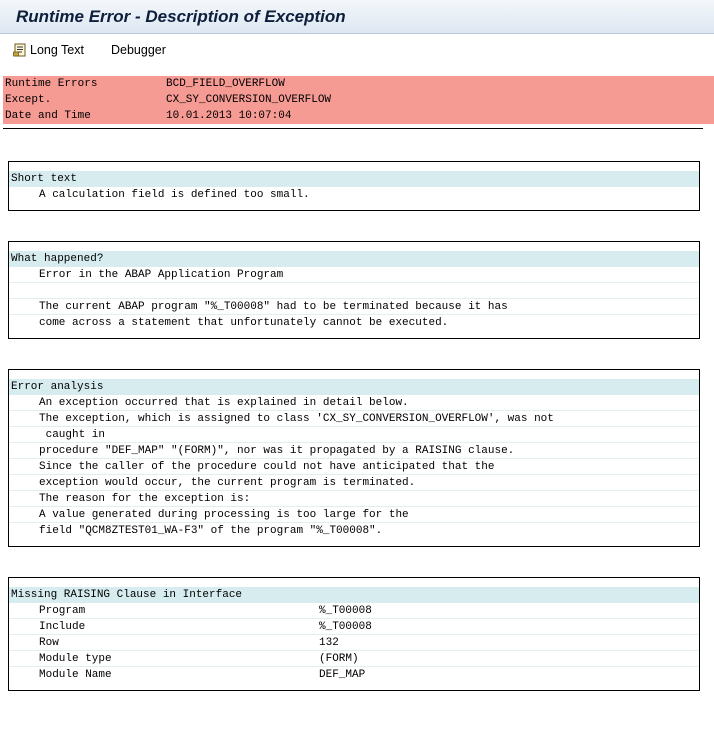 This screenshot has width=714, height=731. I want to click on detail-key: Program, so click(62, 611).